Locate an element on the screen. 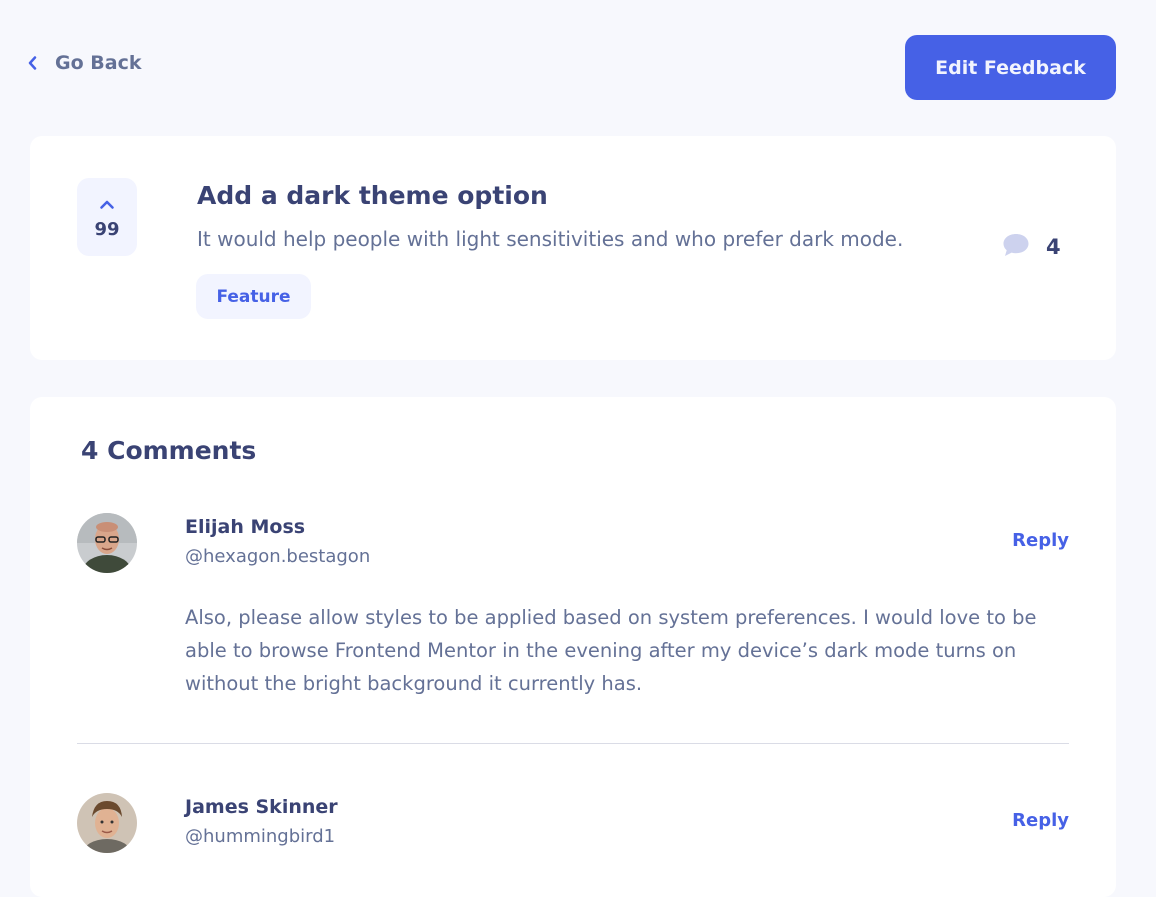 This screenshot has height=897, width=1156. comments-heading: 4 Comments is located at coordinates (169, 450).